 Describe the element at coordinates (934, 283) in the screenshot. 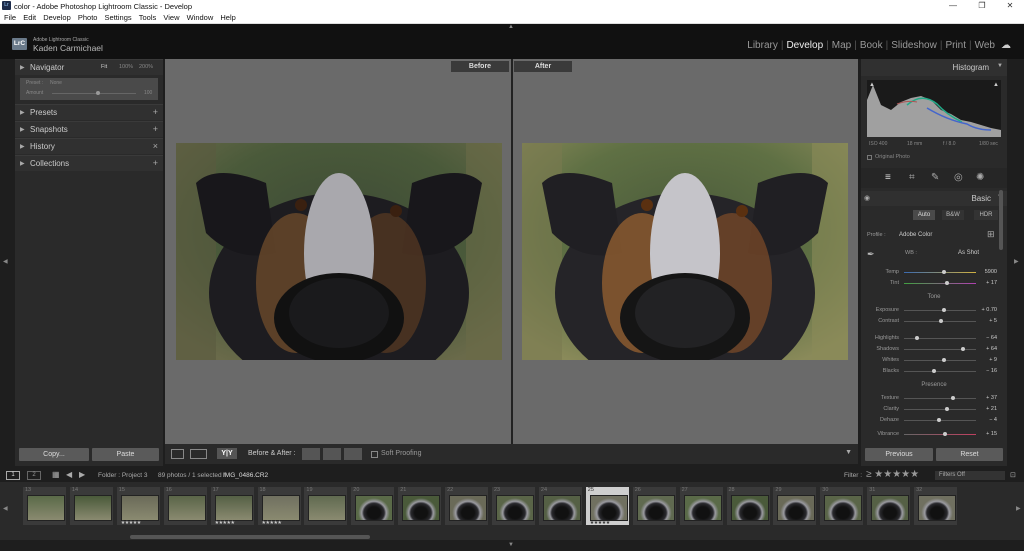

I see `slider-tint: Tint + 17` at that location.